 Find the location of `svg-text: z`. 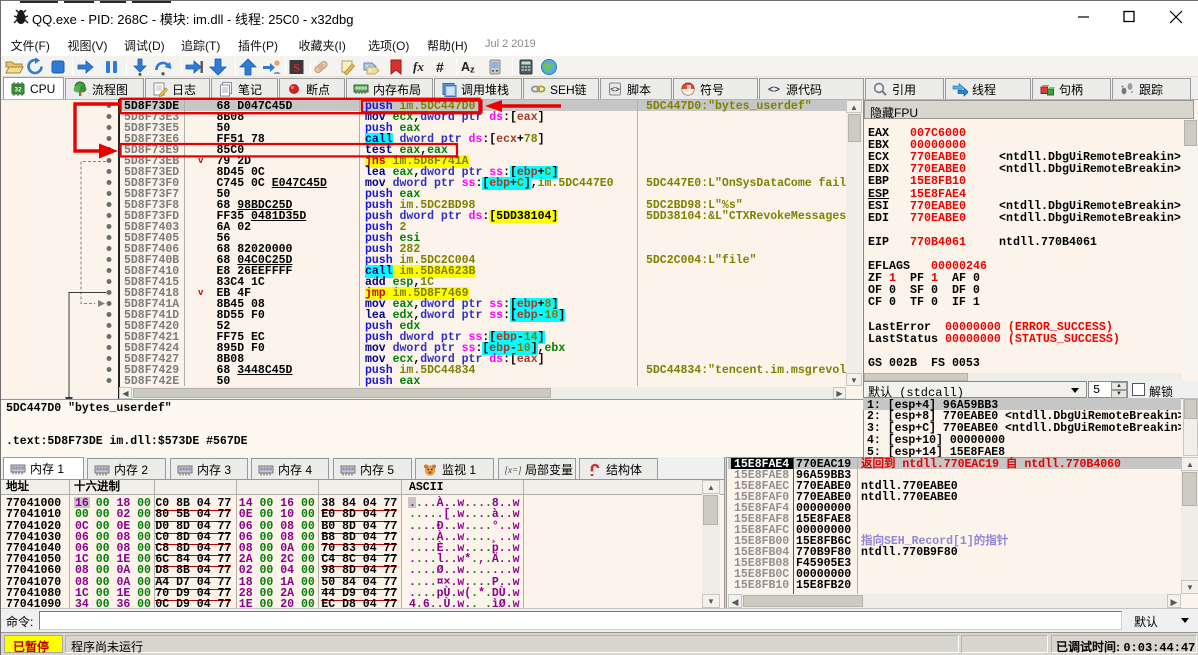

svg-text: z is located at coordinates (472, 70).